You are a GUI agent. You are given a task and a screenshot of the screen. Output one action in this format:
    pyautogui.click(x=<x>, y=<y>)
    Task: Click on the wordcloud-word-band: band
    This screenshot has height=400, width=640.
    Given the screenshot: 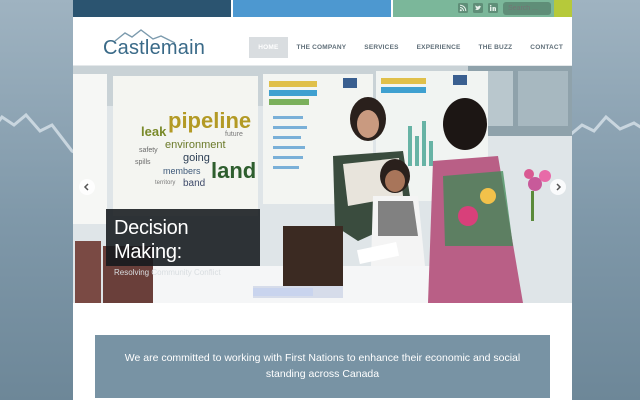 What is the action you would take?
    pyautogui.click(x=194, y=183)
    